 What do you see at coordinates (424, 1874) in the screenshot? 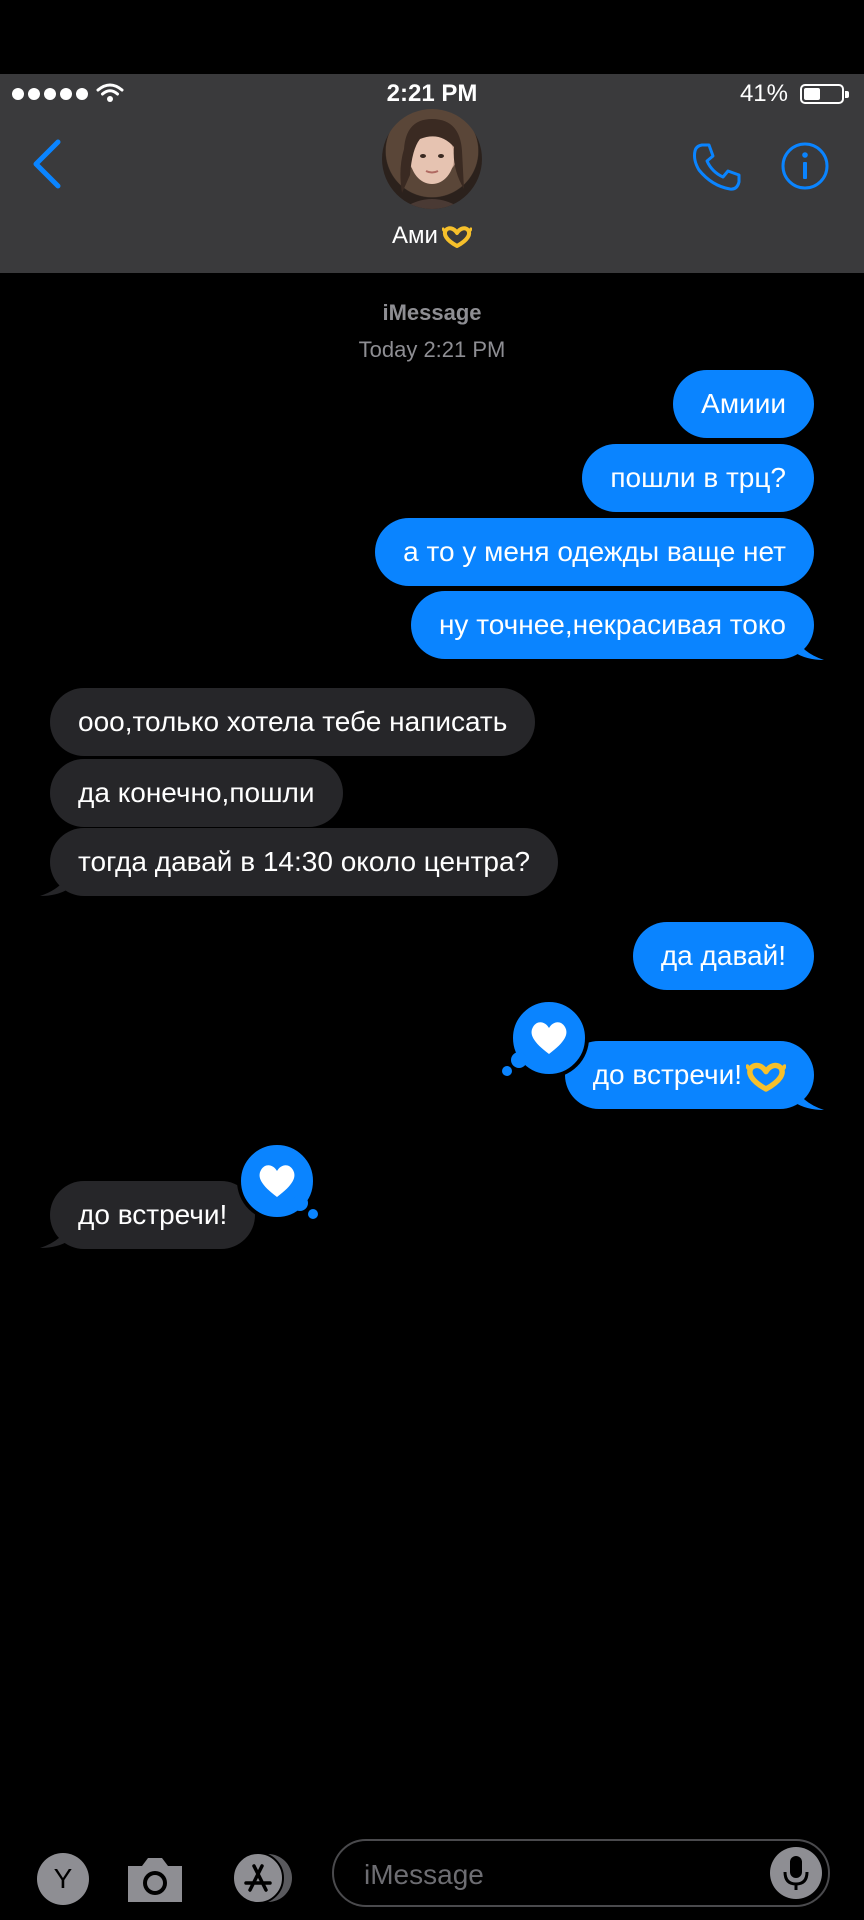
I see `message-input-placeholder: iMessage` at bounding box center [424, 1874].